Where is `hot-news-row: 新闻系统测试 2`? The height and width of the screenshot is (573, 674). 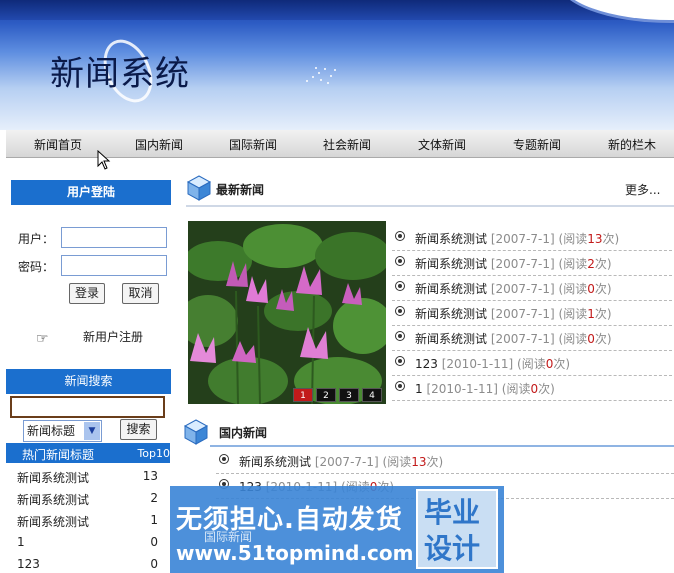
hot-news-row: 新闻系统测试 2 is located at coordinates (88, 498).